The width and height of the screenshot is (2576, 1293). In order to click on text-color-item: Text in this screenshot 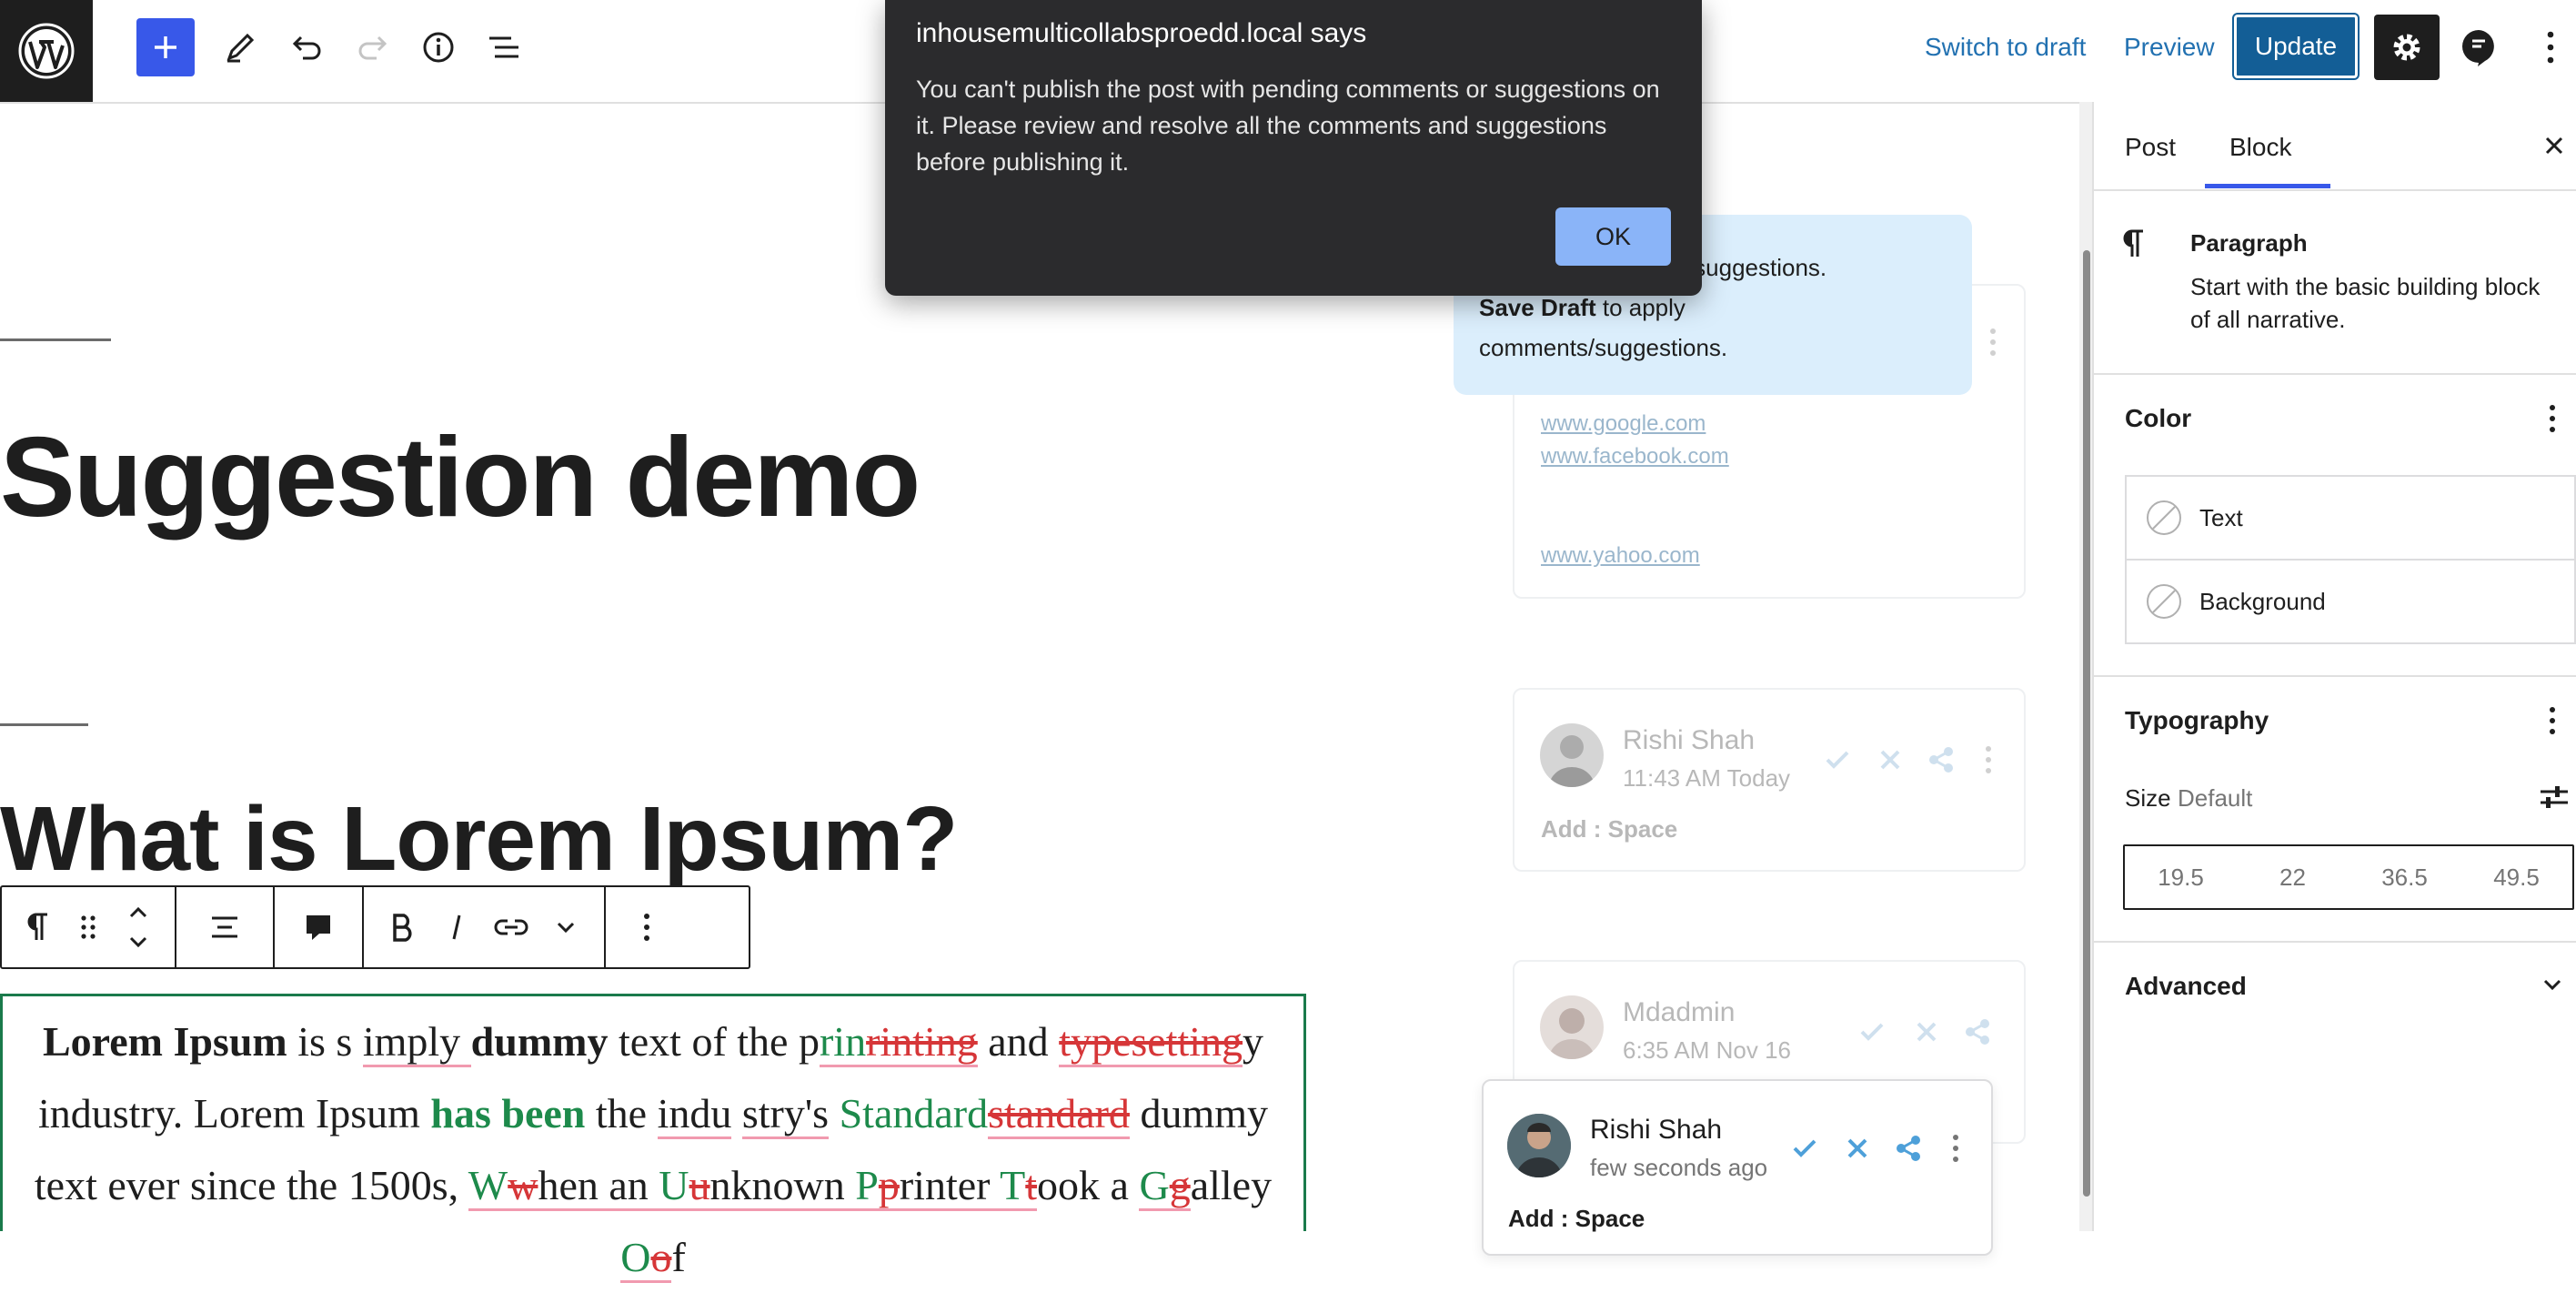, I will do `click(2350, 518)`.